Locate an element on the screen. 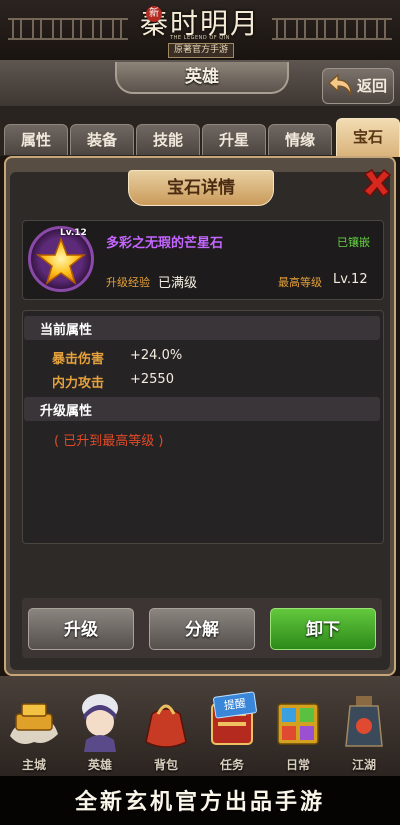 Image resolution: width=400 pixels, height=825 pixels. attr-value: +24.0% is located at coordinates (156, 355).